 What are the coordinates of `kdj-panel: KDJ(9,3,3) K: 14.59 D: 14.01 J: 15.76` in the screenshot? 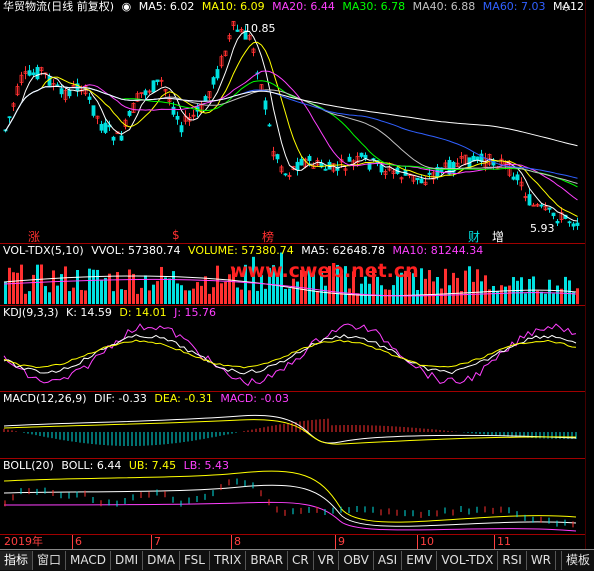 It's located at (293, 348).